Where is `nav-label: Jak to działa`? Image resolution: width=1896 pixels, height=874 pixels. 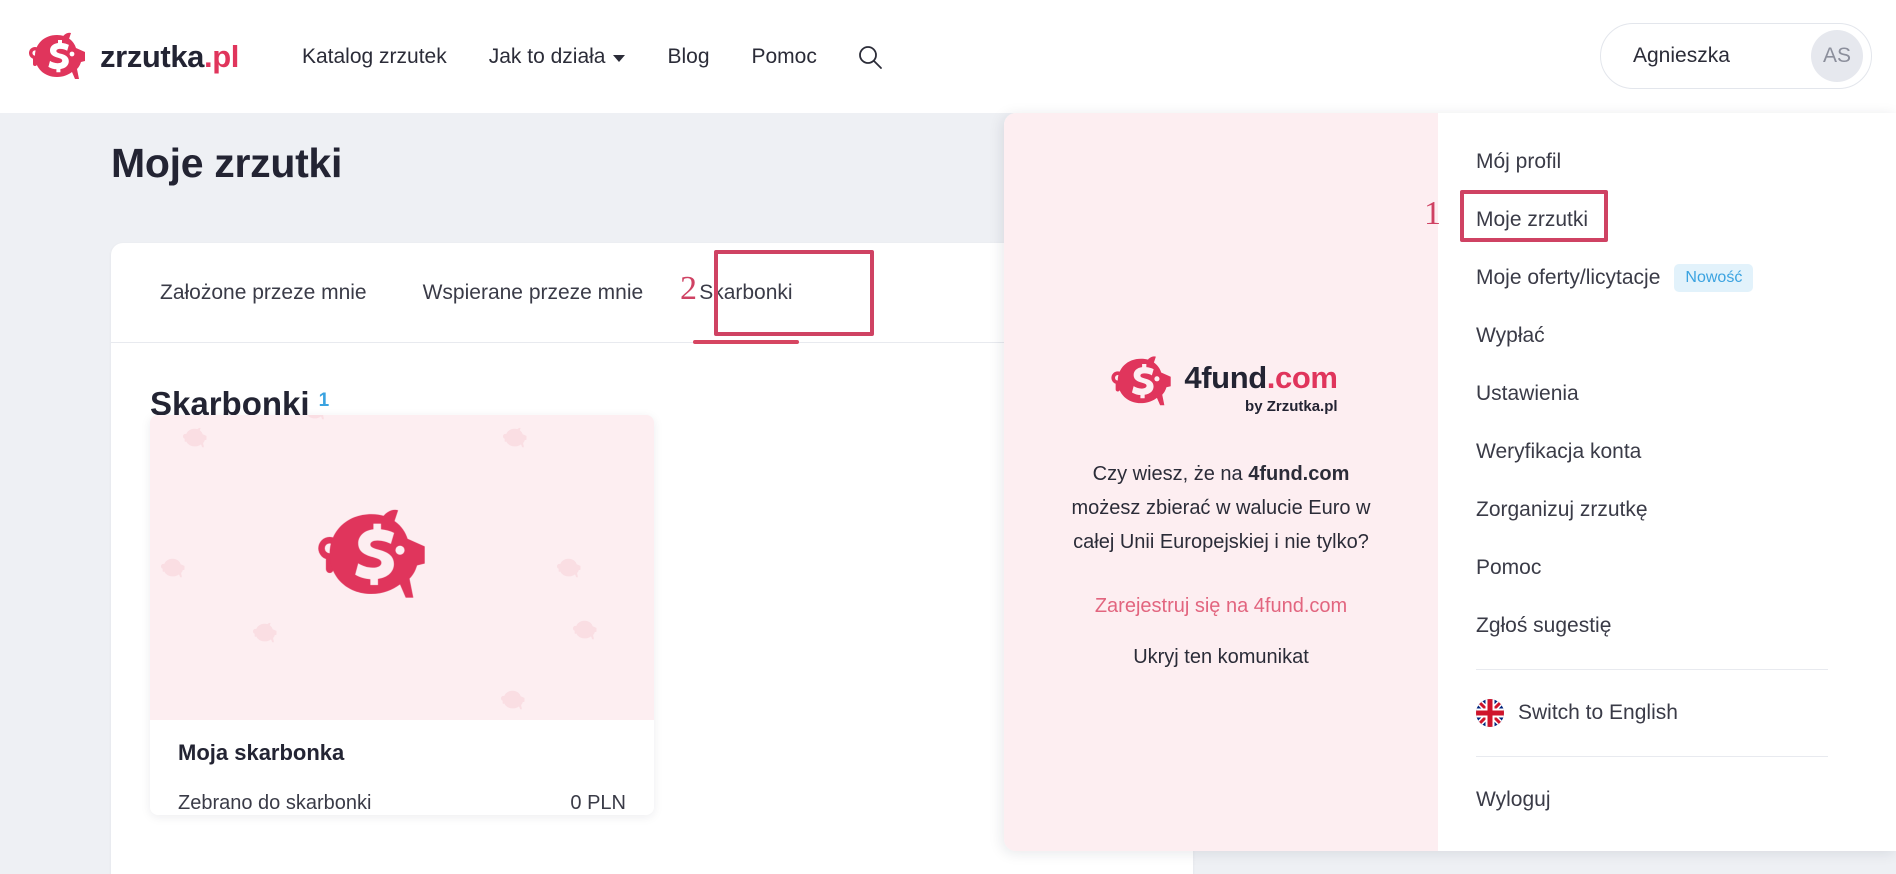 nav-label: Jak to działa is located at coordinates (547, 56).